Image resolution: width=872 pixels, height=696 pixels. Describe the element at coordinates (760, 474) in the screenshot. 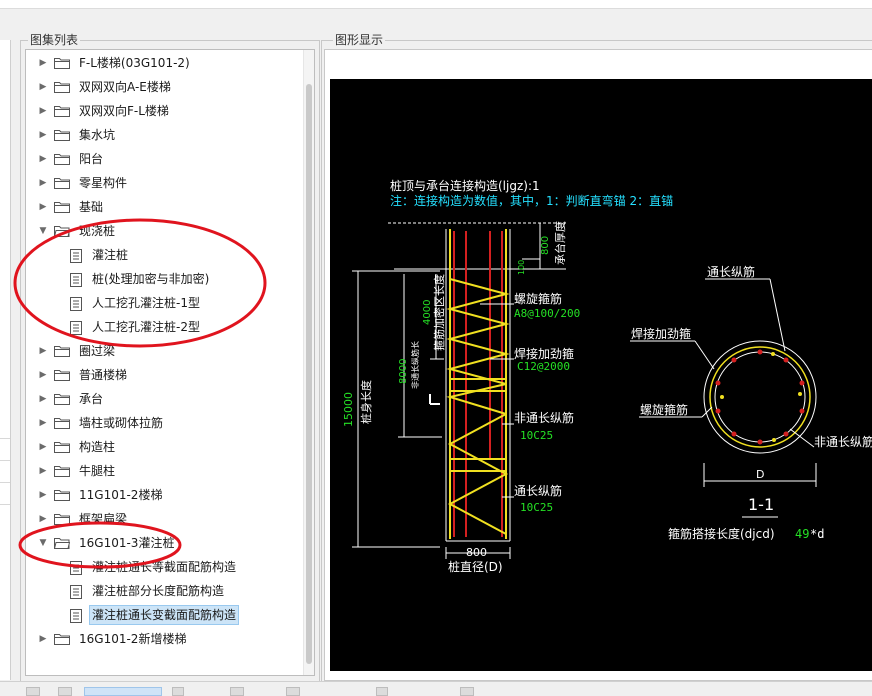

I see `section-d-label: D` at that location.